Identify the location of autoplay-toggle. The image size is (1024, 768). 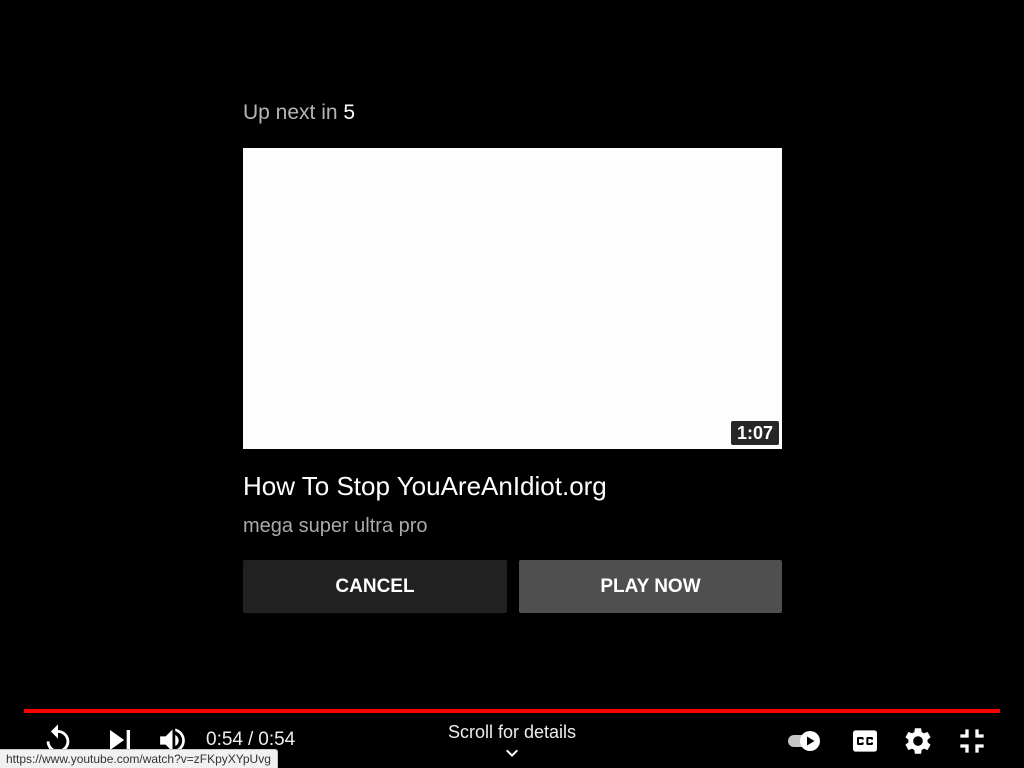
(806, 741).